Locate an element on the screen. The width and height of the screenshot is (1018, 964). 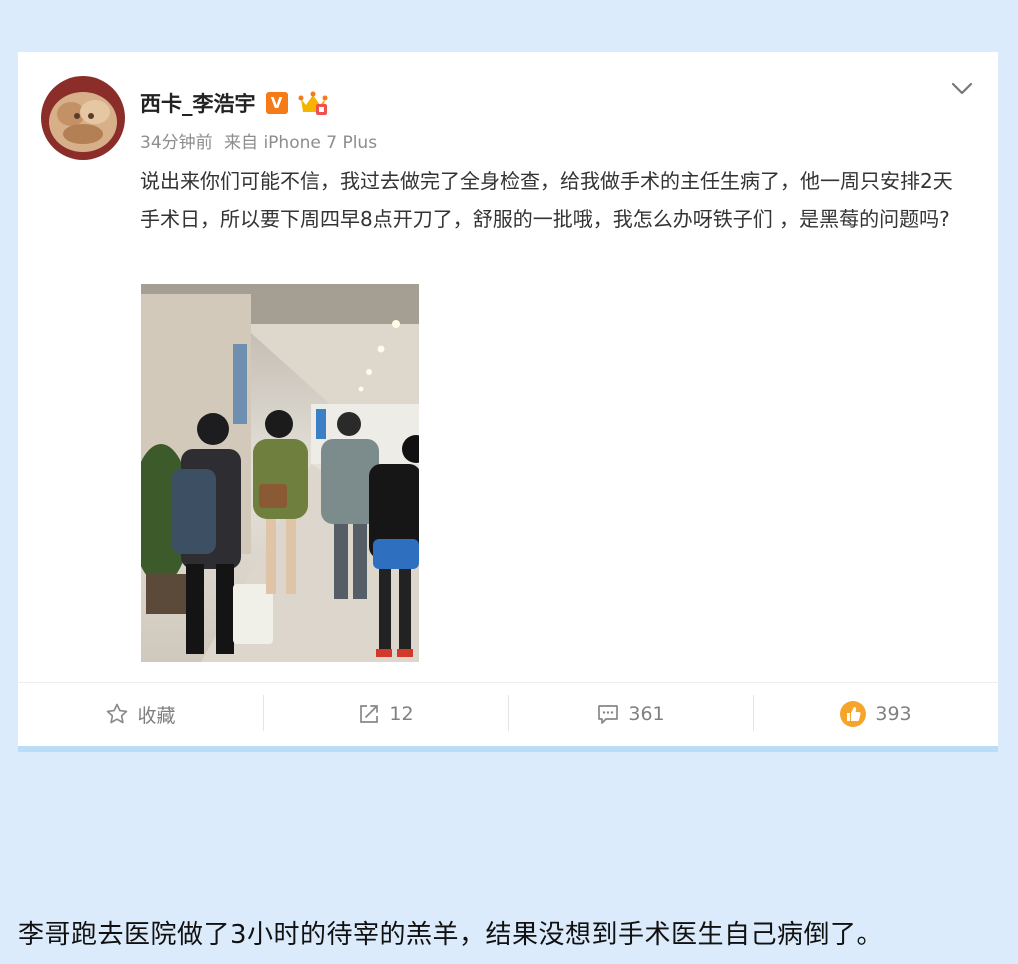
avatar is located at coordinates (83, 118).